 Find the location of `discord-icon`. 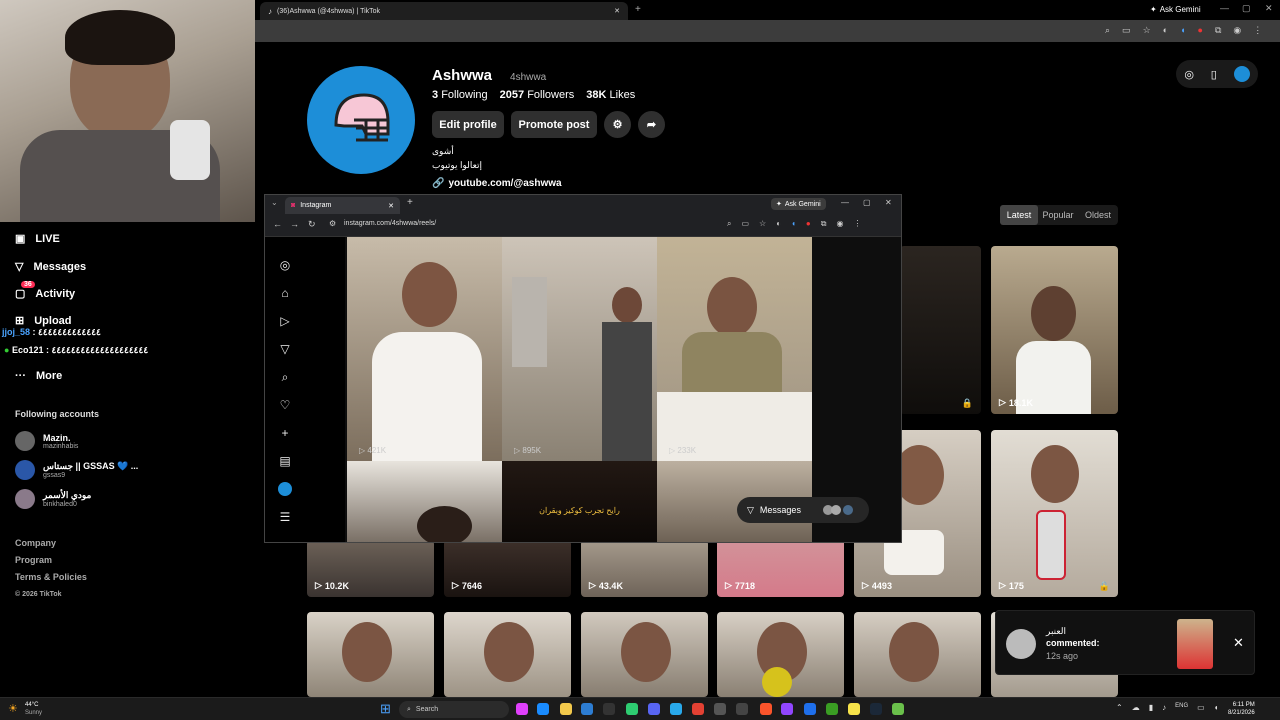

discord-icon is located at coordinates (654, 709).